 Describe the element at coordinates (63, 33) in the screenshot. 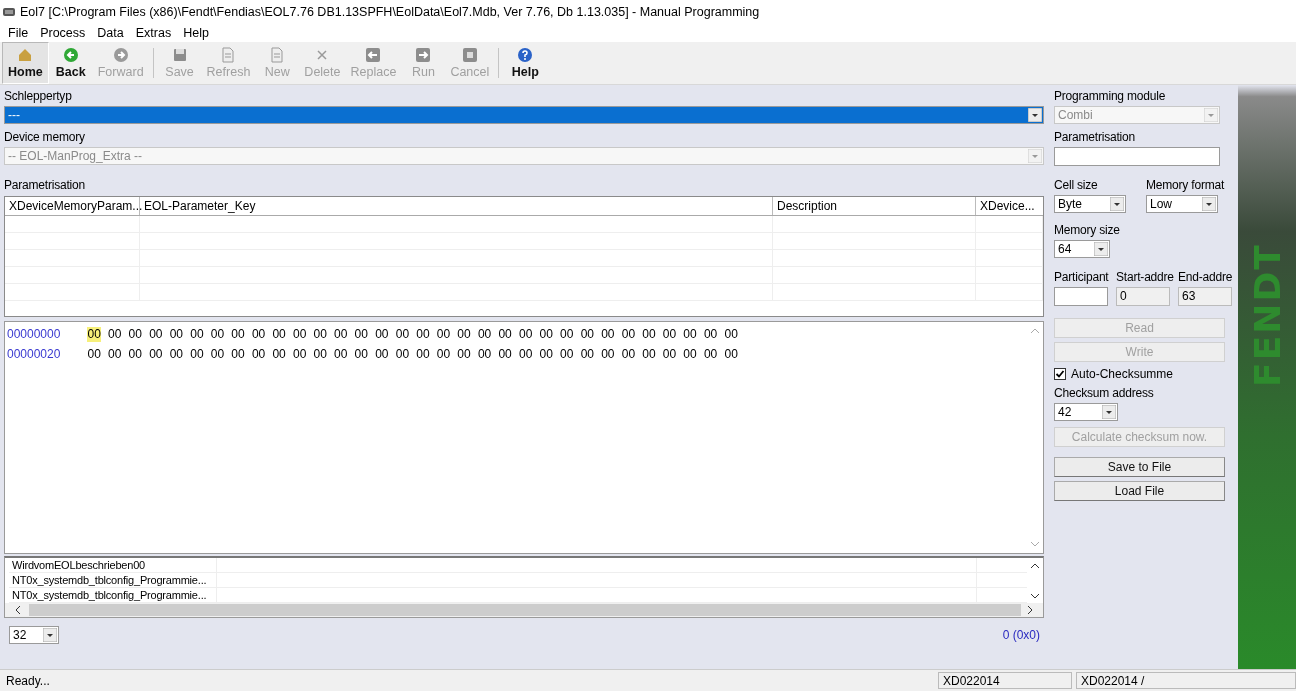

I see `menu-item: Process` at that location.